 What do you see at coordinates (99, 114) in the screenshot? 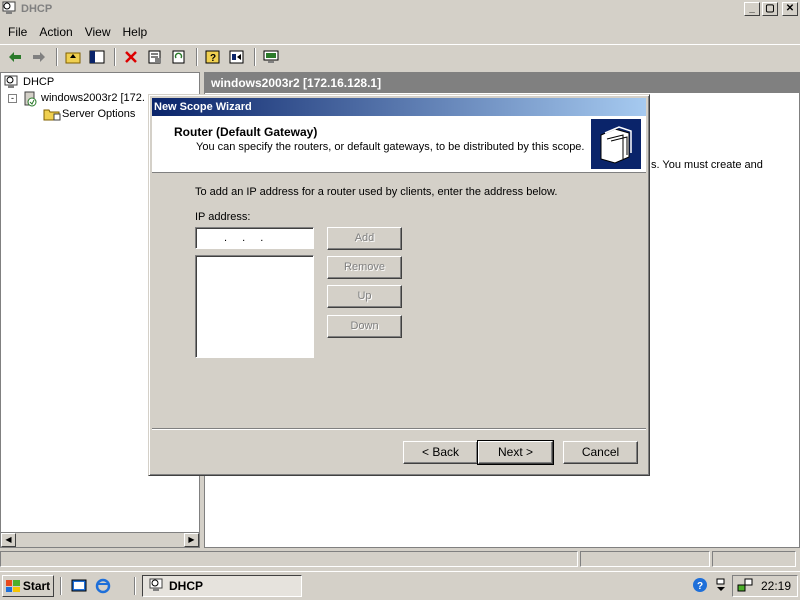
I see `tree-label-server-options: Server Options` at bounding box center [99, 114].